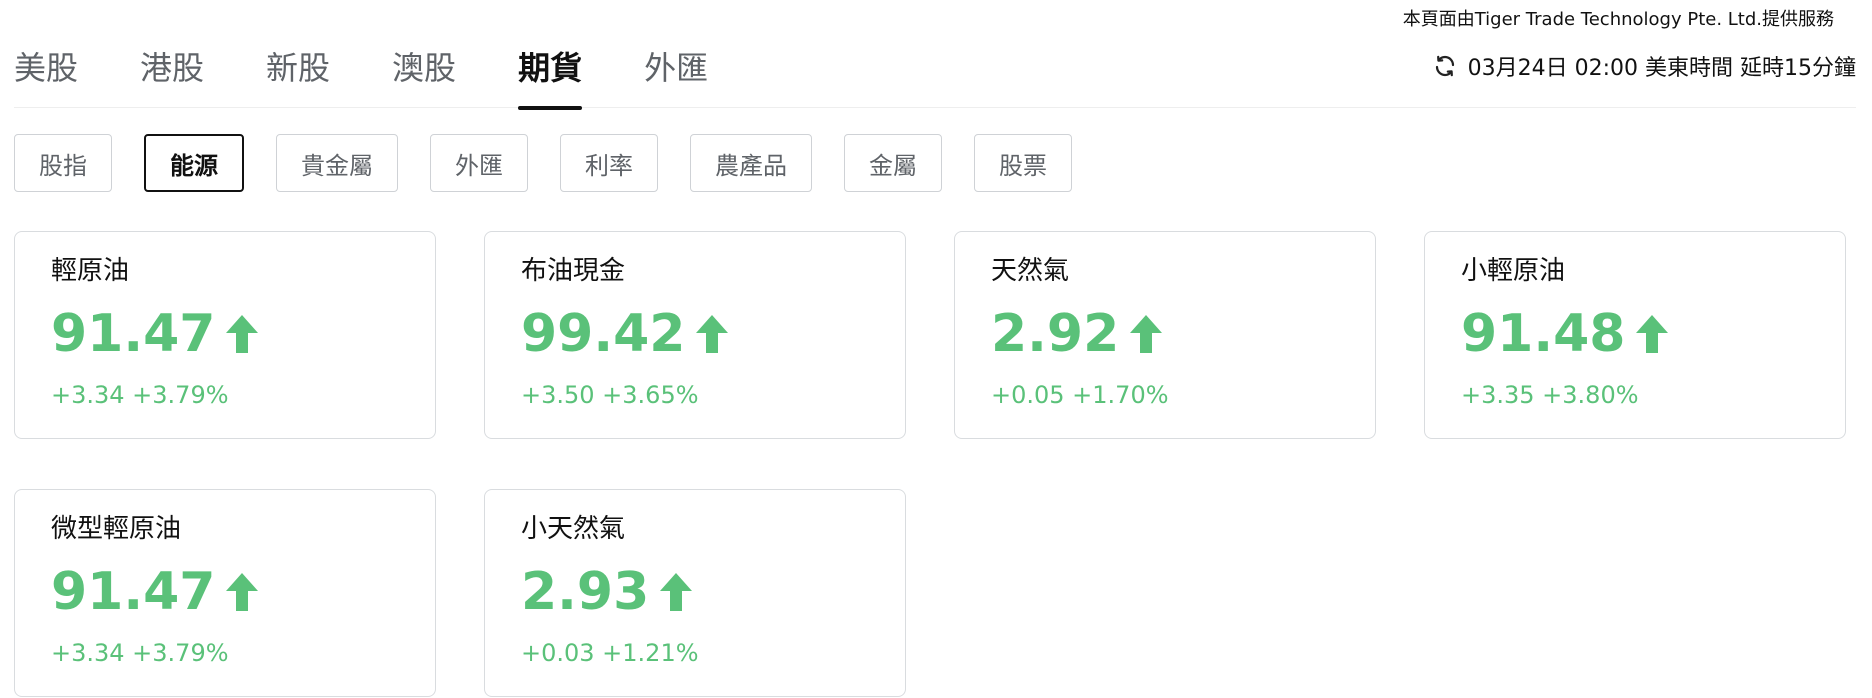  What do you see at coordinates (90, 271) in the screenshot?
I see `card-name: 輕原油` at bounding box center [90, 271].